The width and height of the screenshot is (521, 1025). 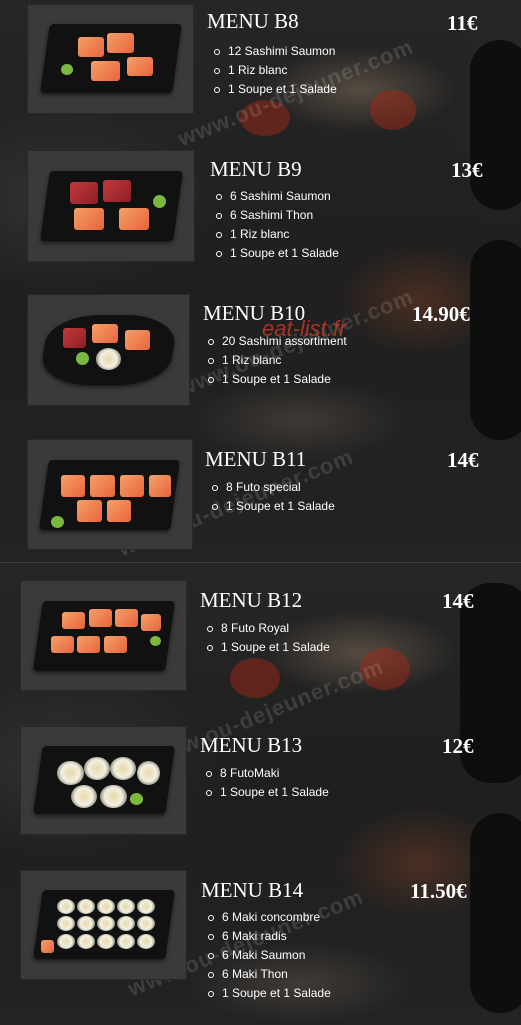 What do you see at coordinates (256, 459) in the screenshot?
I see `menu-title: MENU B11` at bounding box center [256, 459].